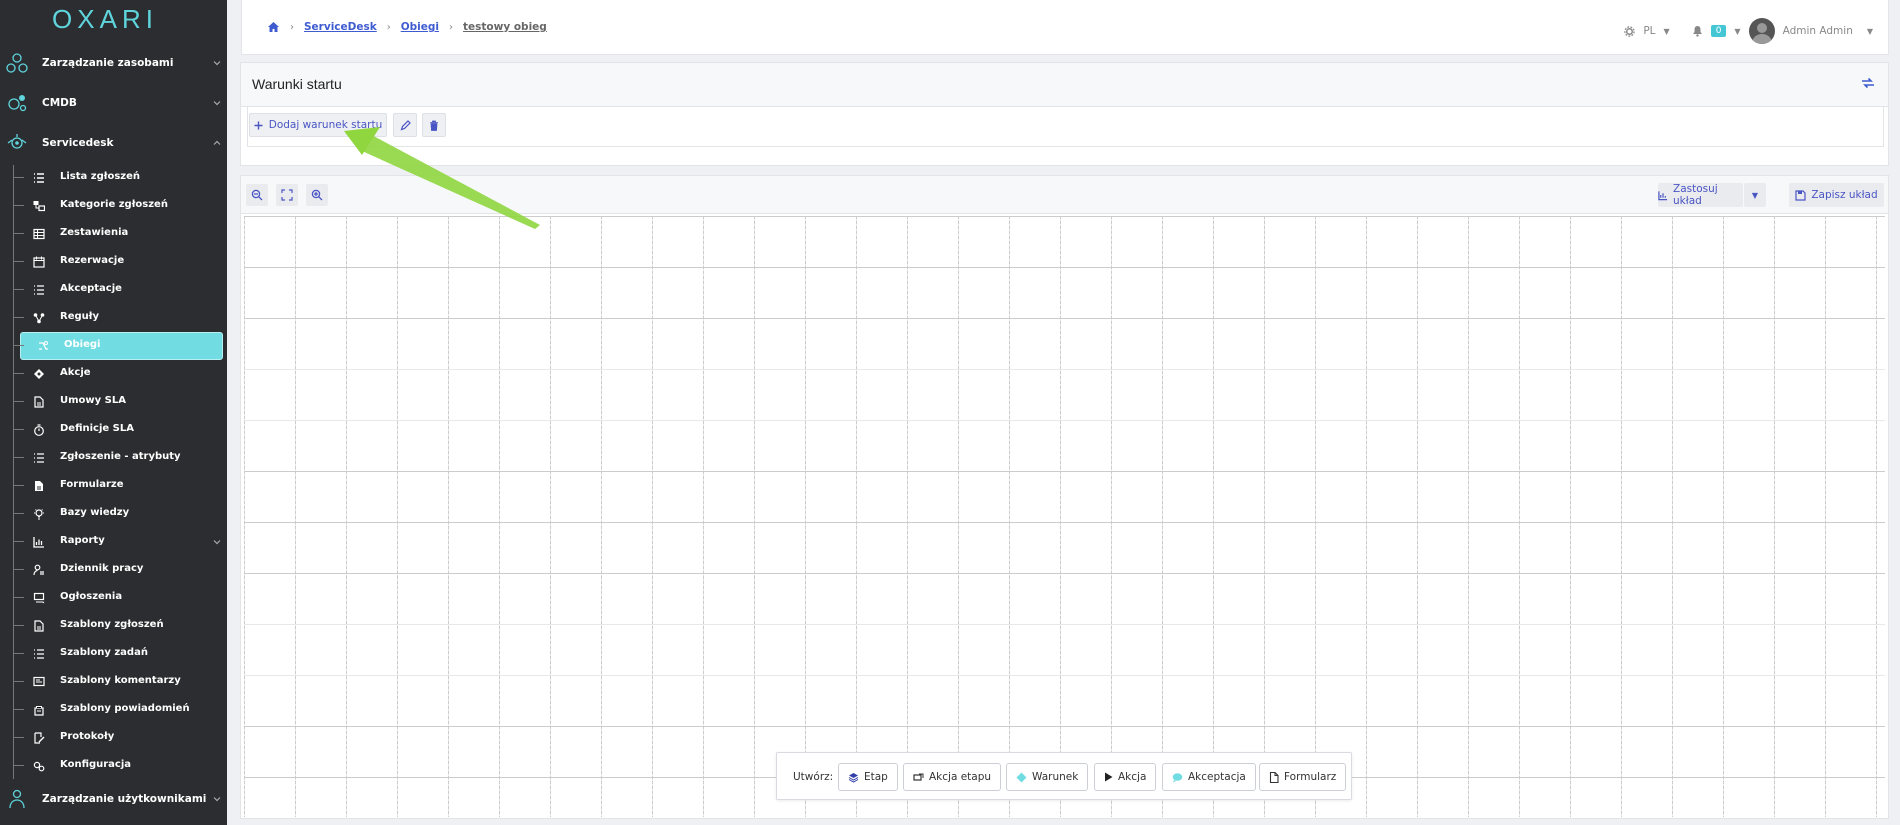 The width and height of the screenshot is (1900, 825). I want to click on sidebar-item-formularze: Formularze, so click(113, 486).